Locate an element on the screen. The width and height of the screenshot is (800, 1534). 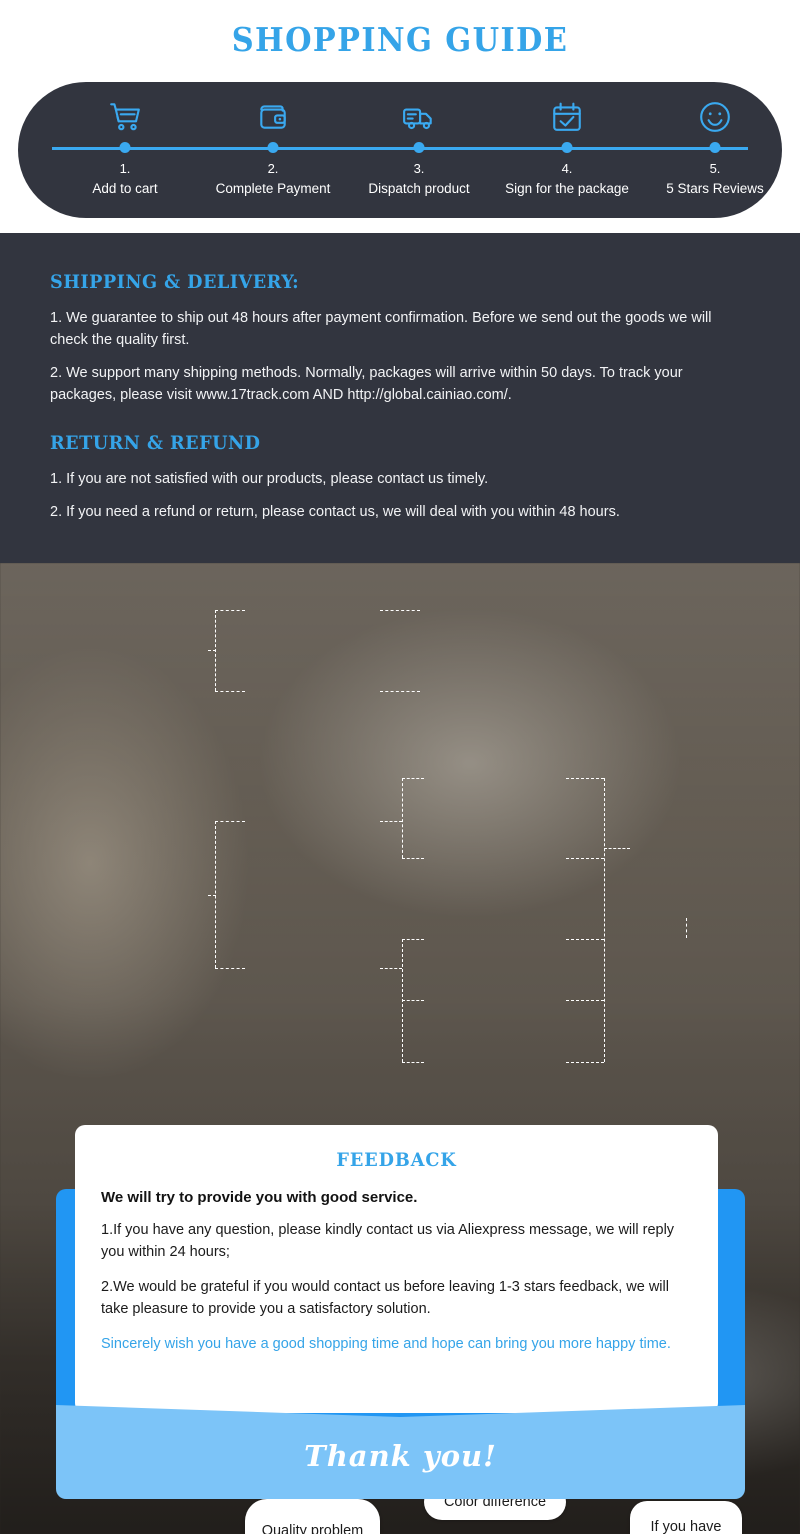
node-quality-problem: Quality problem is located at coordinates (312, 1516).